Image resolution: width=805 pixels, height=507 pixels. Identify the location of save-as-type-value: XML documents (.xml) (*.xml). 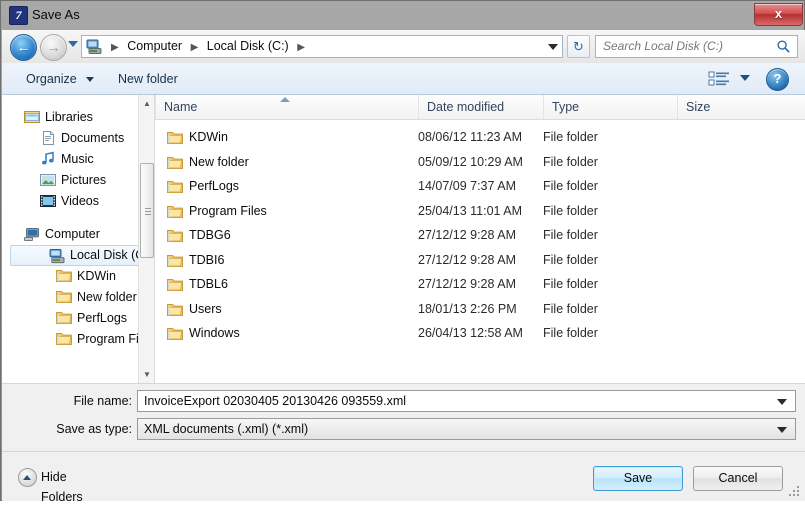
(226, 429).